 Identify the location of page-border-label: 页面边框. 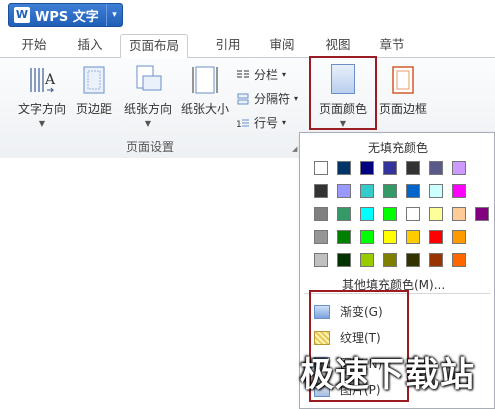
(402, 109).